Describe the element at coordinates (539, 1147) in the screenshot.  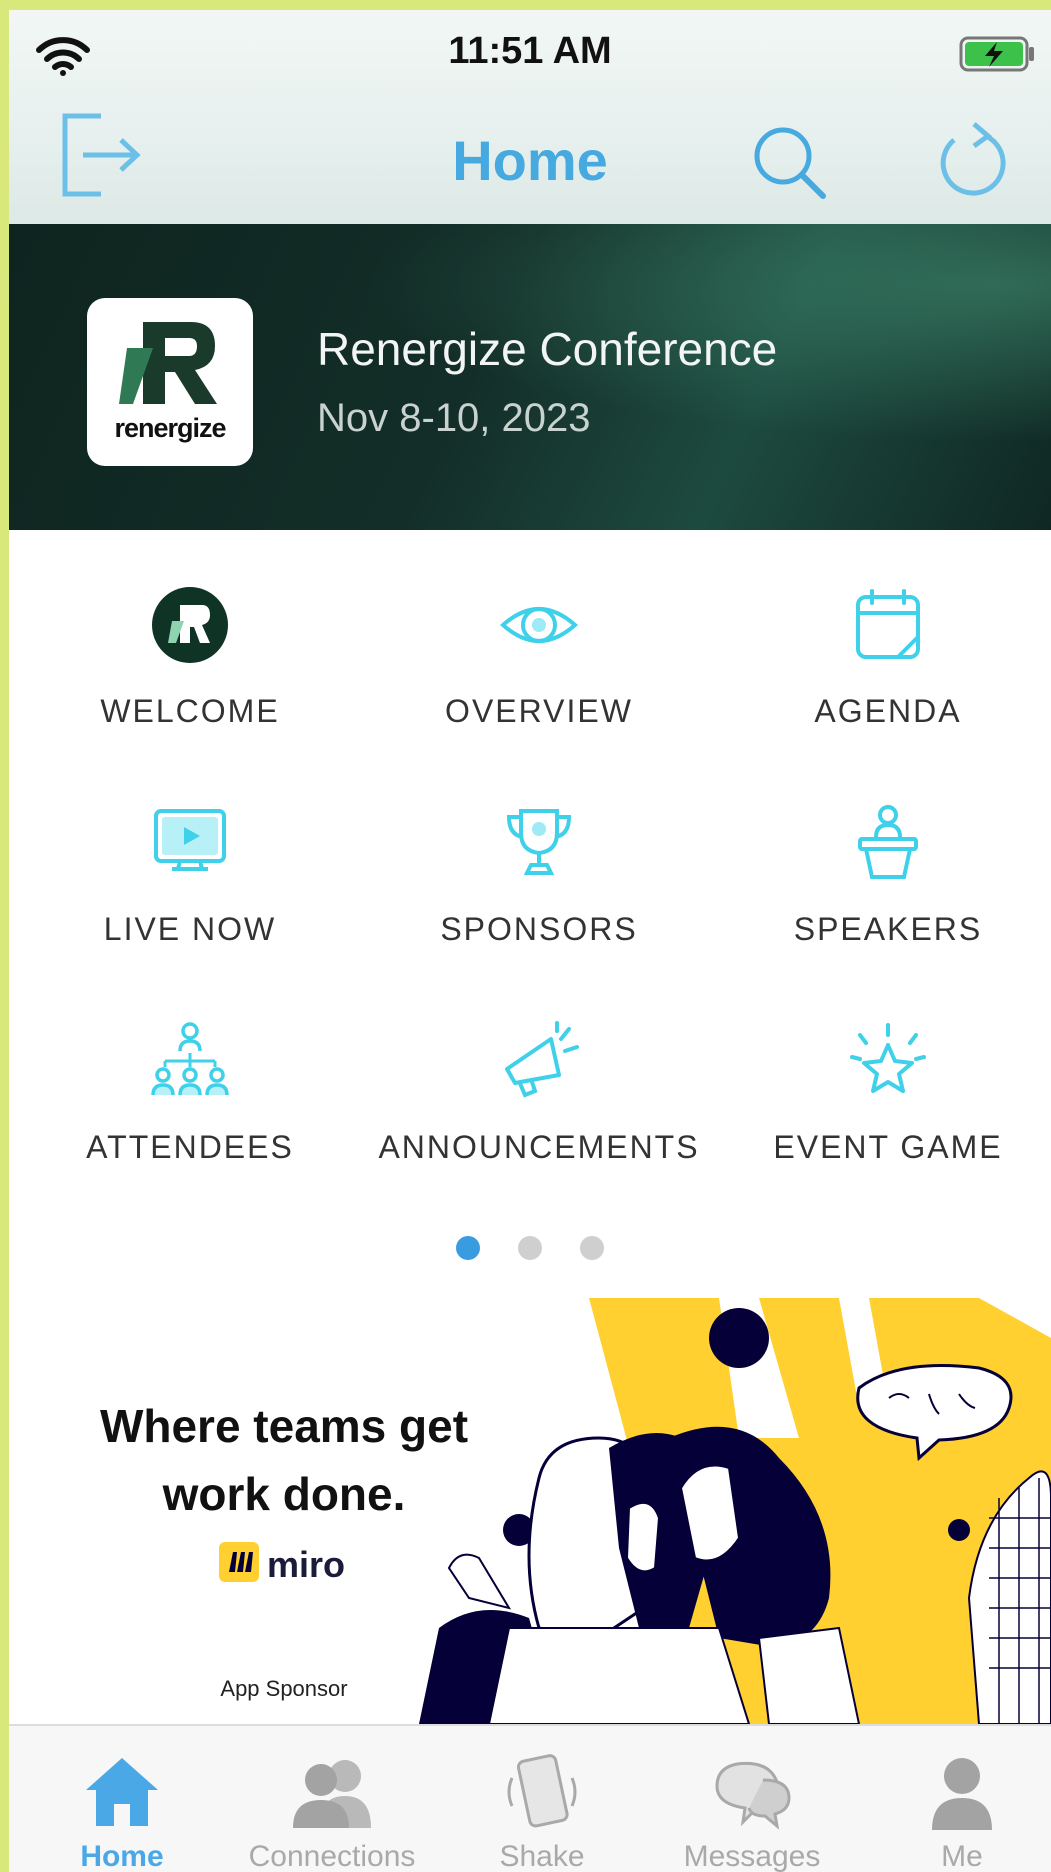
I see `menu-item-label: ANNOUNCEMENTS` at that location.